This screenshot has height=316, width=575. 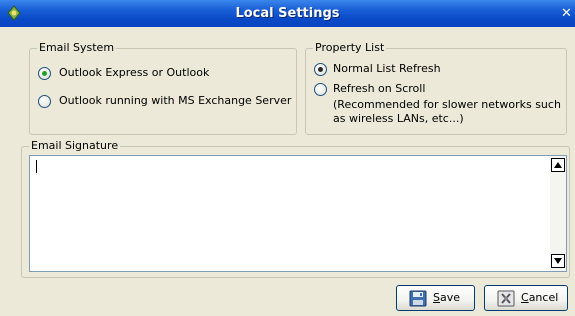 I want to click on scroll-up-button, so click(x=558, y=165).